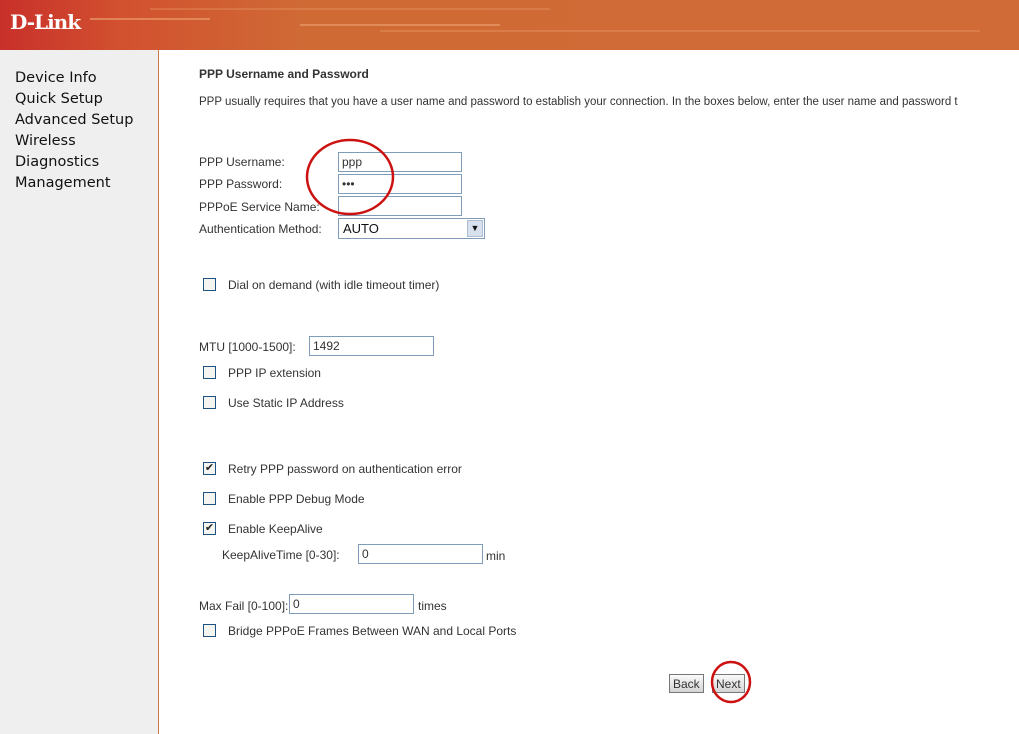 The image size is (1019, 734). What do you see at coordinates (242, 162) in the screenshot?
I see `username-label: PPP Username:` at bounding box center [242, 162].